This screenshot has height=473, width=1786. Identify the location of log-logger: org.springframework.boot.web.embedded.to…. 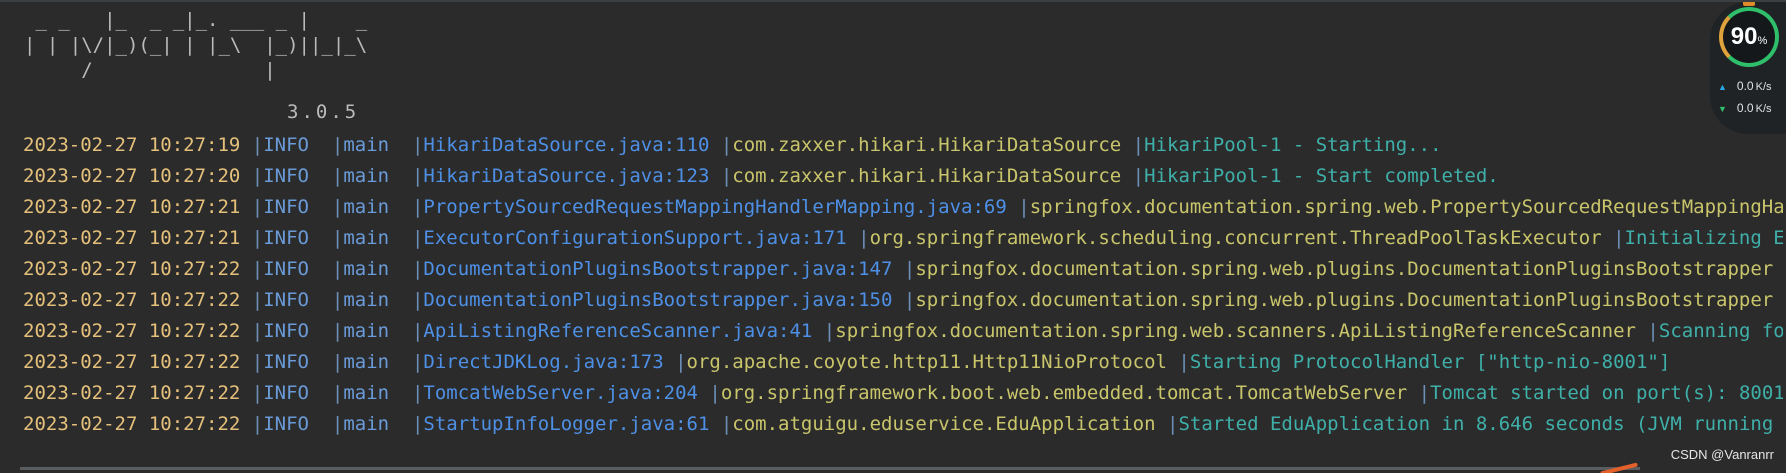
(1064, 393).